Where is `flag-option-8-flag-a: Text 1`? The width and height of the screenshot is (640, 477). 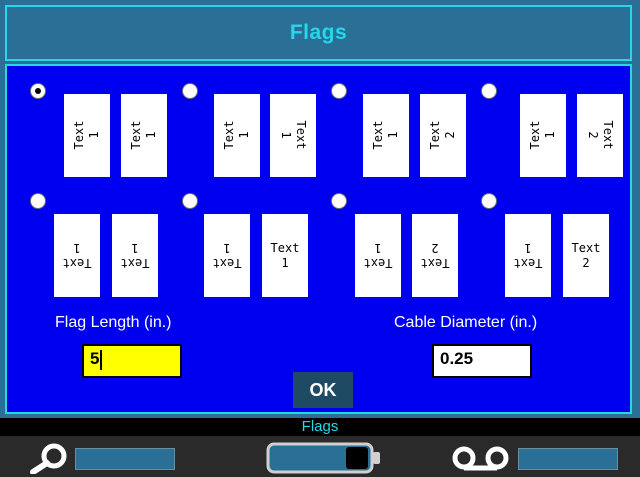
flag-option-8-flag-a: Text 1 is located at coordinates (528, 255).